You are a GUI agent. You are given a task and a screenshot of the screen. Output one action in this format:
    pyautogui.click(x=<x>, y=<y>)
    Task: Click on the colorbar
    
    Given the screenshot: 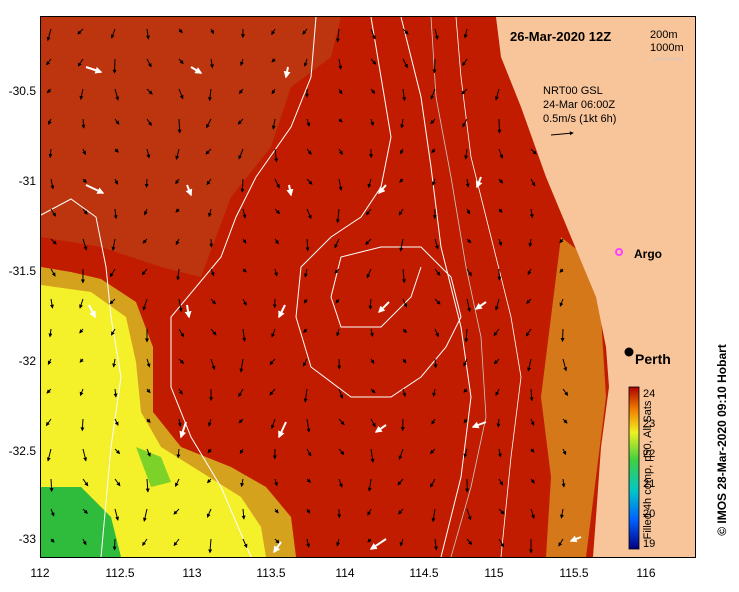 What is the action you would take?
    pyautogui.click(x=634, y=468)
    